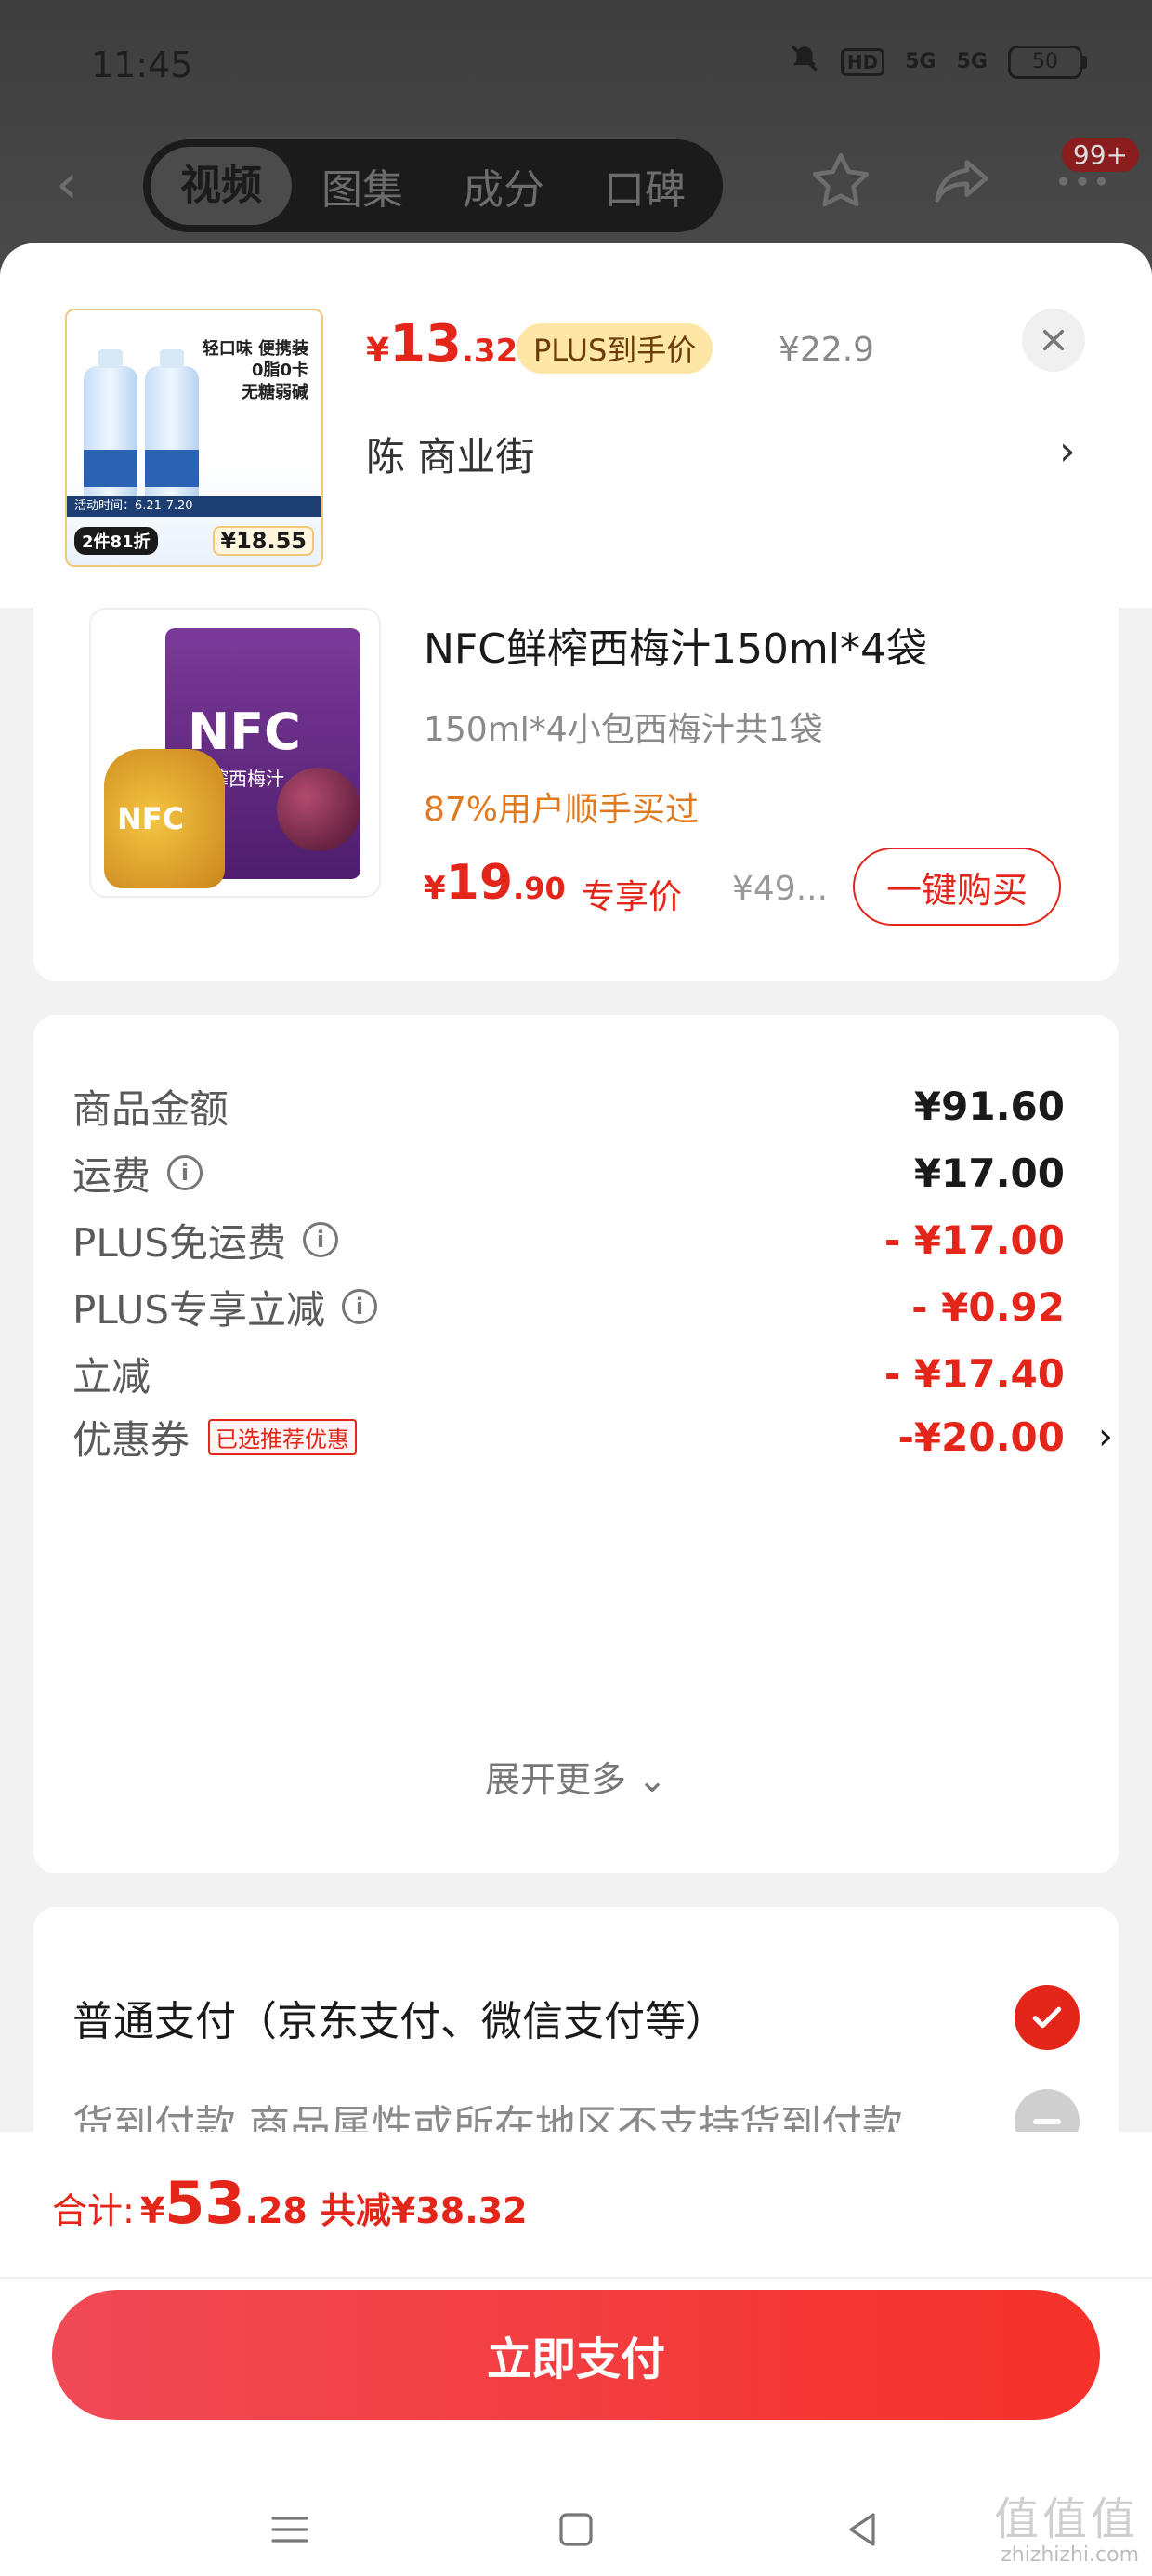  What do you see at coordinates (804, 62) in the screenshot?
I see `mute-icon` at bounding box center [804, 62].